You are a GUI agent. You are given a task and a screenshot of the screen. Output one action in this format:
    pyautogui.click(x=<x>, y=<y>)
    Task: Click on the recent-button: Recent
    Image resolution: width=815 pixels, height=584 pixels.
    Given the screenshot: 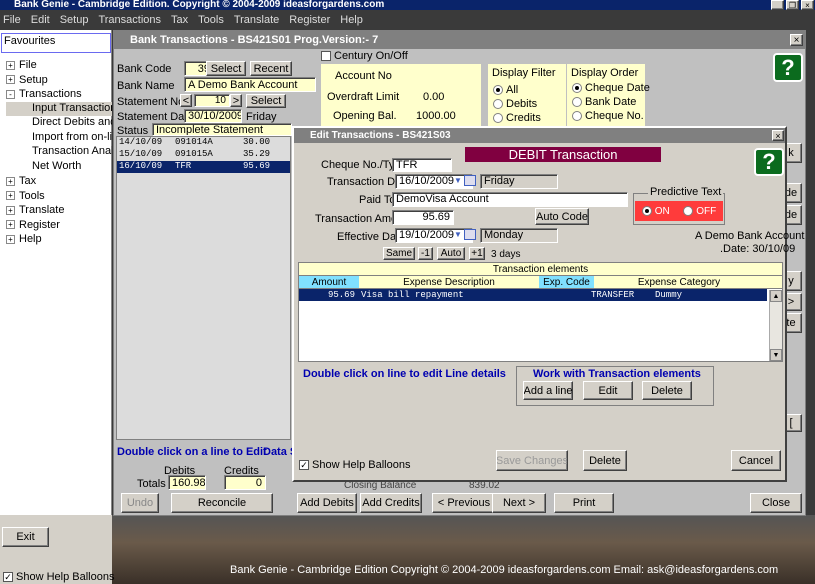 What is the action you would take?
    pyautogui.click(x=271, y=68)
    